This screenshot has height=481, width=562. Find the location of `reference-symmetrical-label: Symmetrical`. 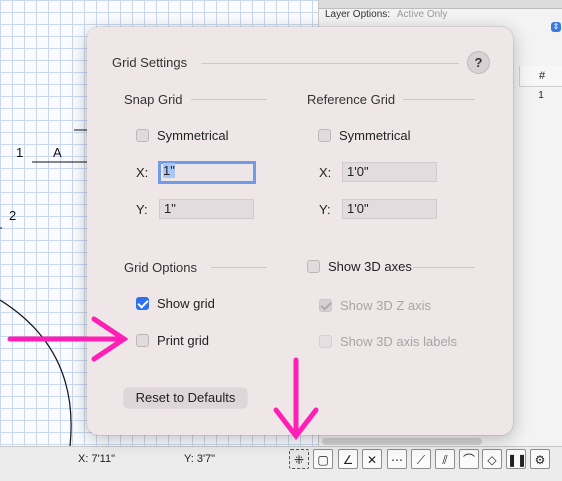

reference-symmetrical-label: Symmetrical is located at coordinates (375, 135).